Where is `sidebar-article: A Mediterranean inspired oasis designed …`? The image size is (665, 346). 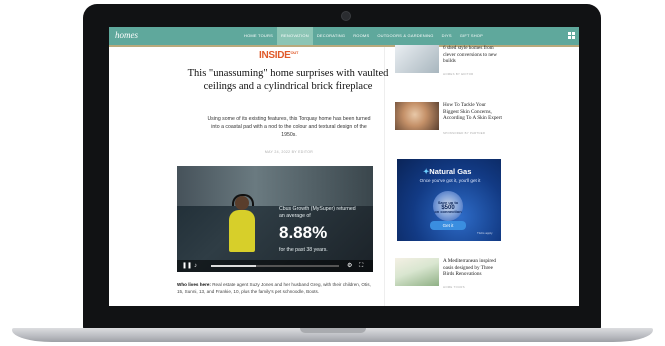 sidebar-article: A Mediterranean inspired oasis designed … is located at coordinates (485, 278).